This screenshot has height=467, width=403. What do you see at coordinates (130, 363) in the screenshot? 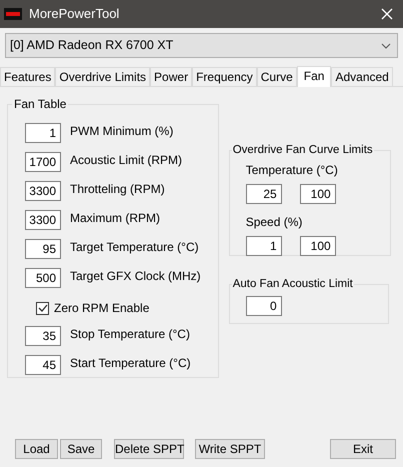
I see `field-label: Start Temperature (°C)` at bounding box center [130, 363].